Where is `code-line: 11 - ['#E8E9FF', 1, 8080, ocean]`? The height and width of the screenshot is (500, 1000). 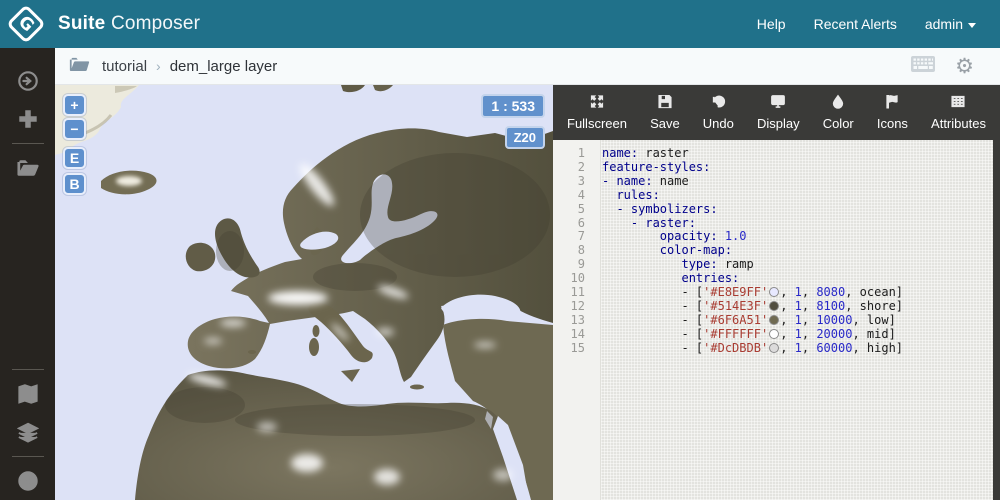 code-line: 11 - ['#E8E9FF', 1, 8080, ocean] is located at coordinates (776, 292).